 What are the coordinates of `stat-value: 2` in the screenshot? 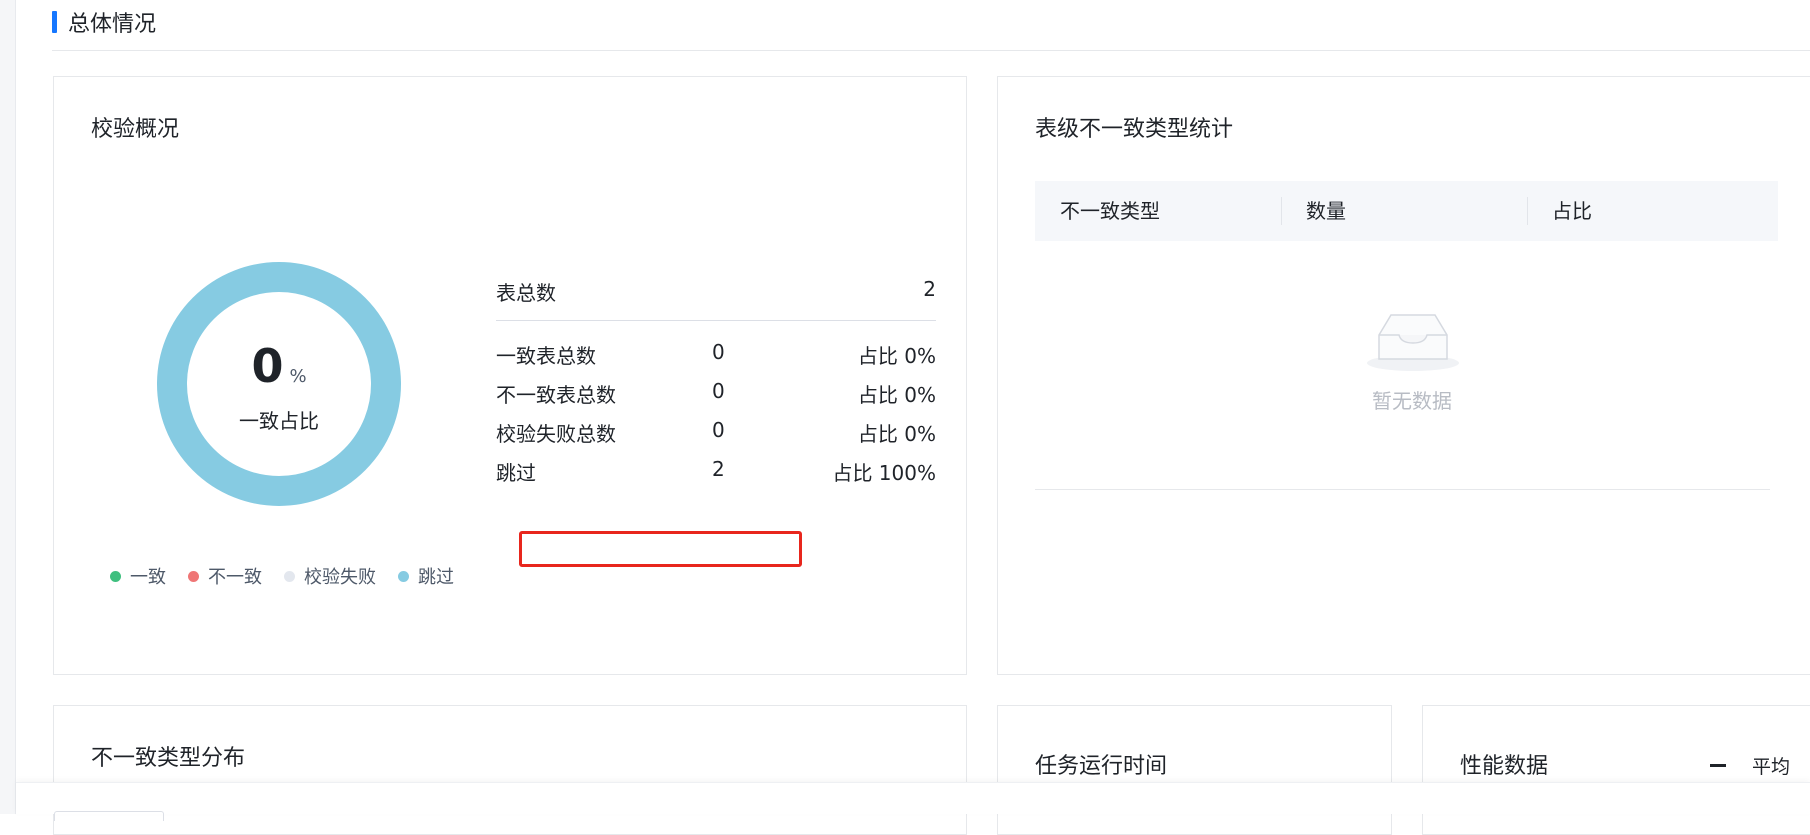 It's located at (718, 469).